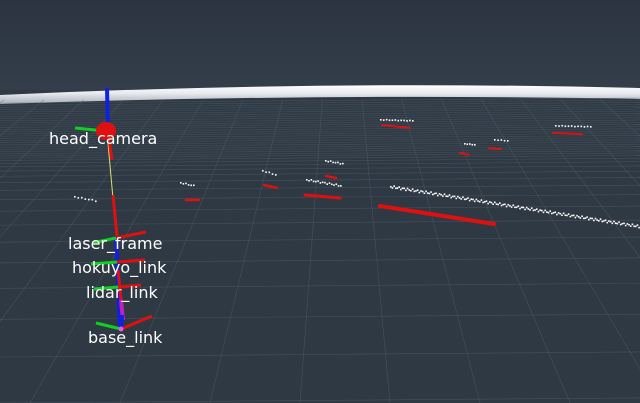 This screenshot has height=403, width=640. Describe the element at coordinates (495, 148) in the screenshot. I see `projected-scan-segment` at that location.